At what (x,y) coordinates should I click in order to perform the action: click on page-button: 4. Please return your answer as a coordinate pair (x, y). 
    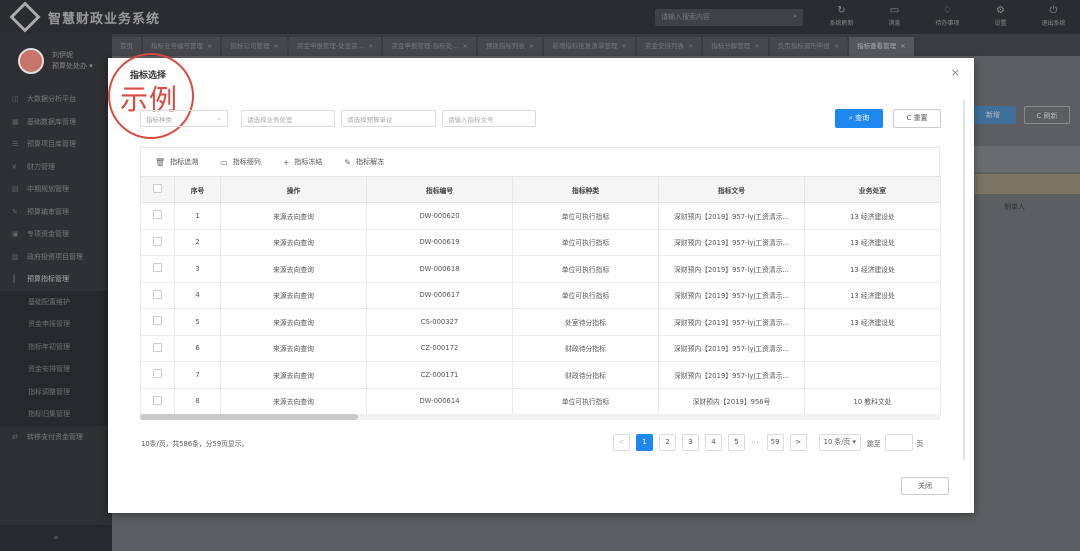
    Looking at the image, I should click on (713, 442).